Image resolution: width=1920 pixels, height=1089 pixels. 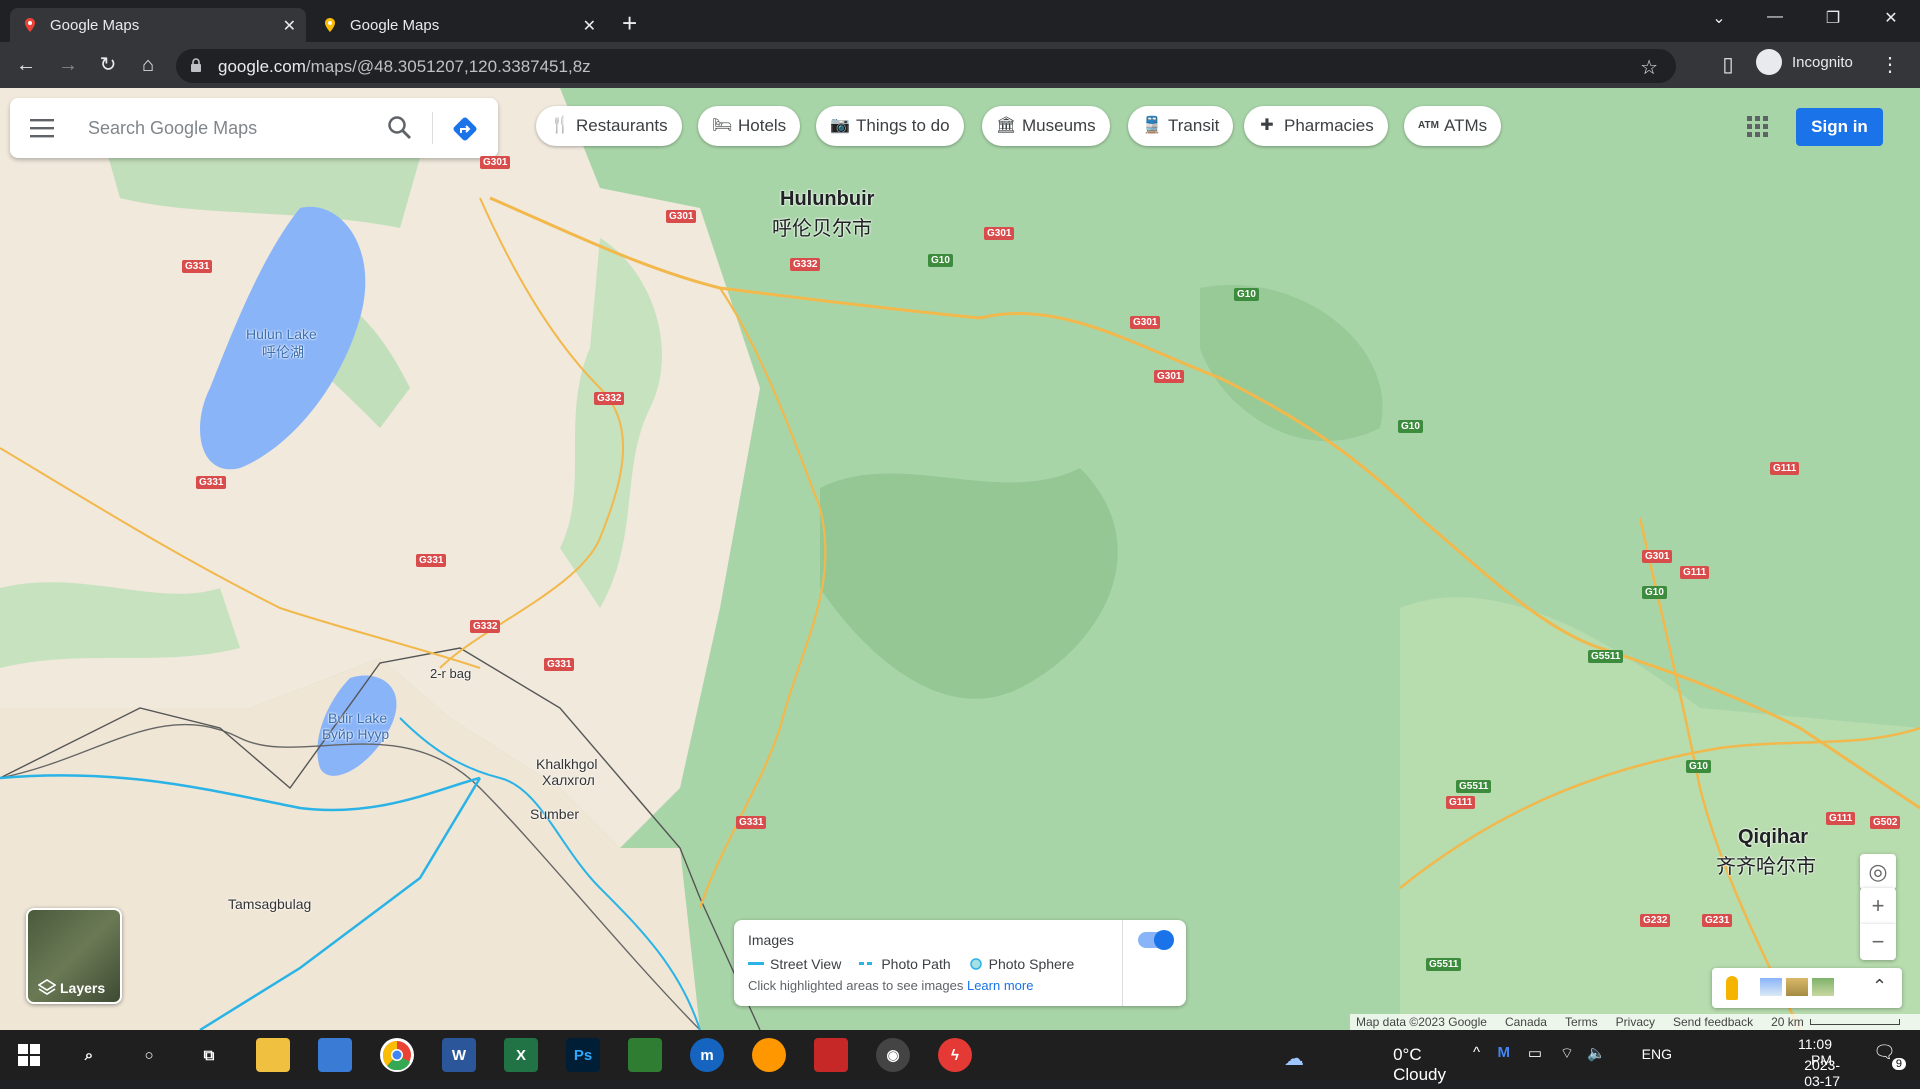 What do you see at coordinates (1453, 126) in the screenshot?
I see `chip-atms: ATM ATMs` at bounding box center [1453, 126].